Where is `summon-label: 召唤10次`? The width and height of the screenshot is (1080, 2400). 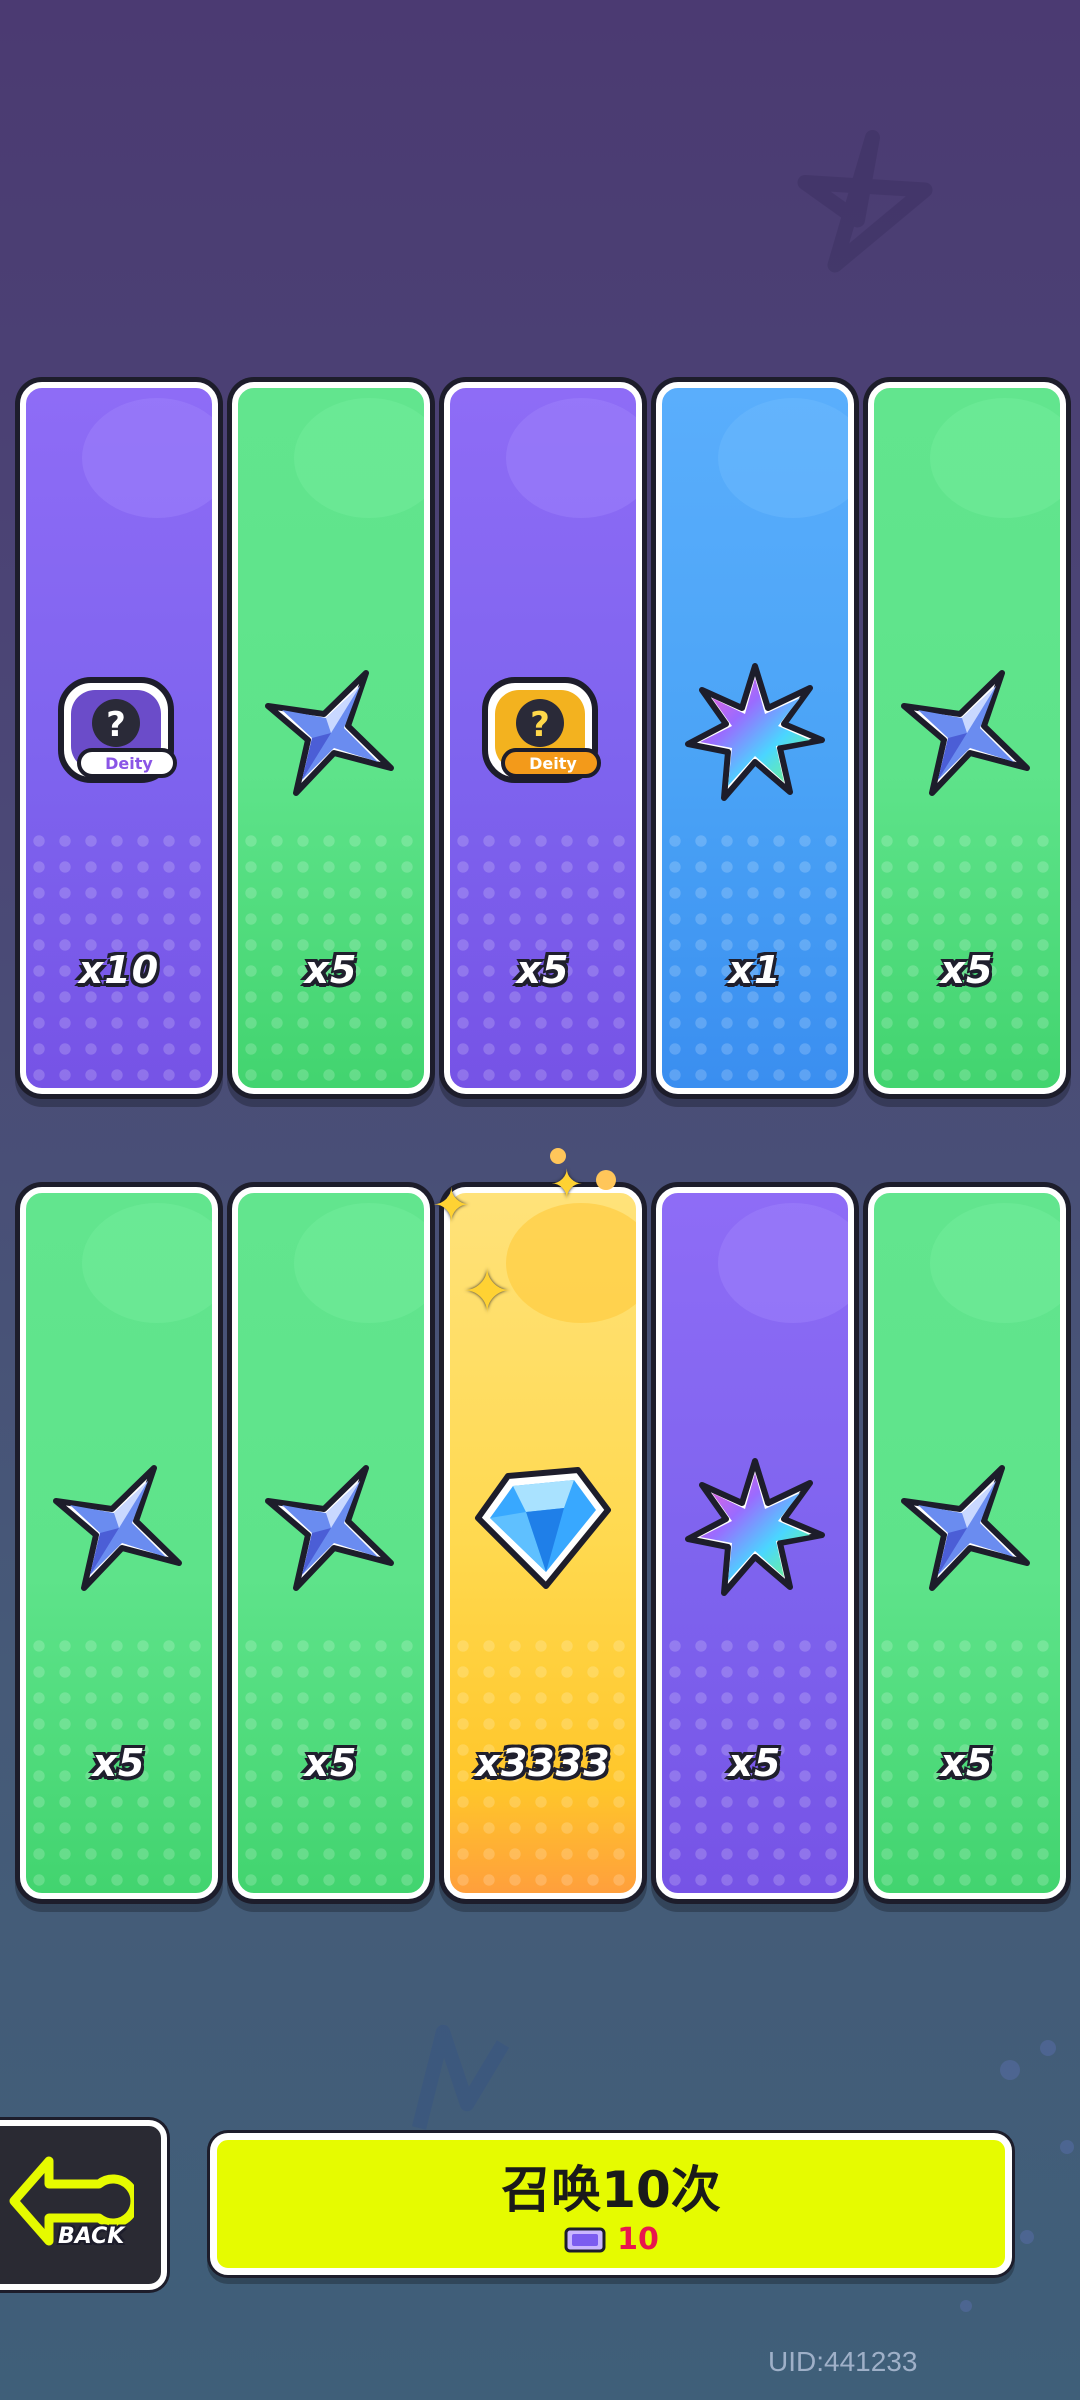 summon-label: 召唤10次 is located at coordinates (611, 2190).